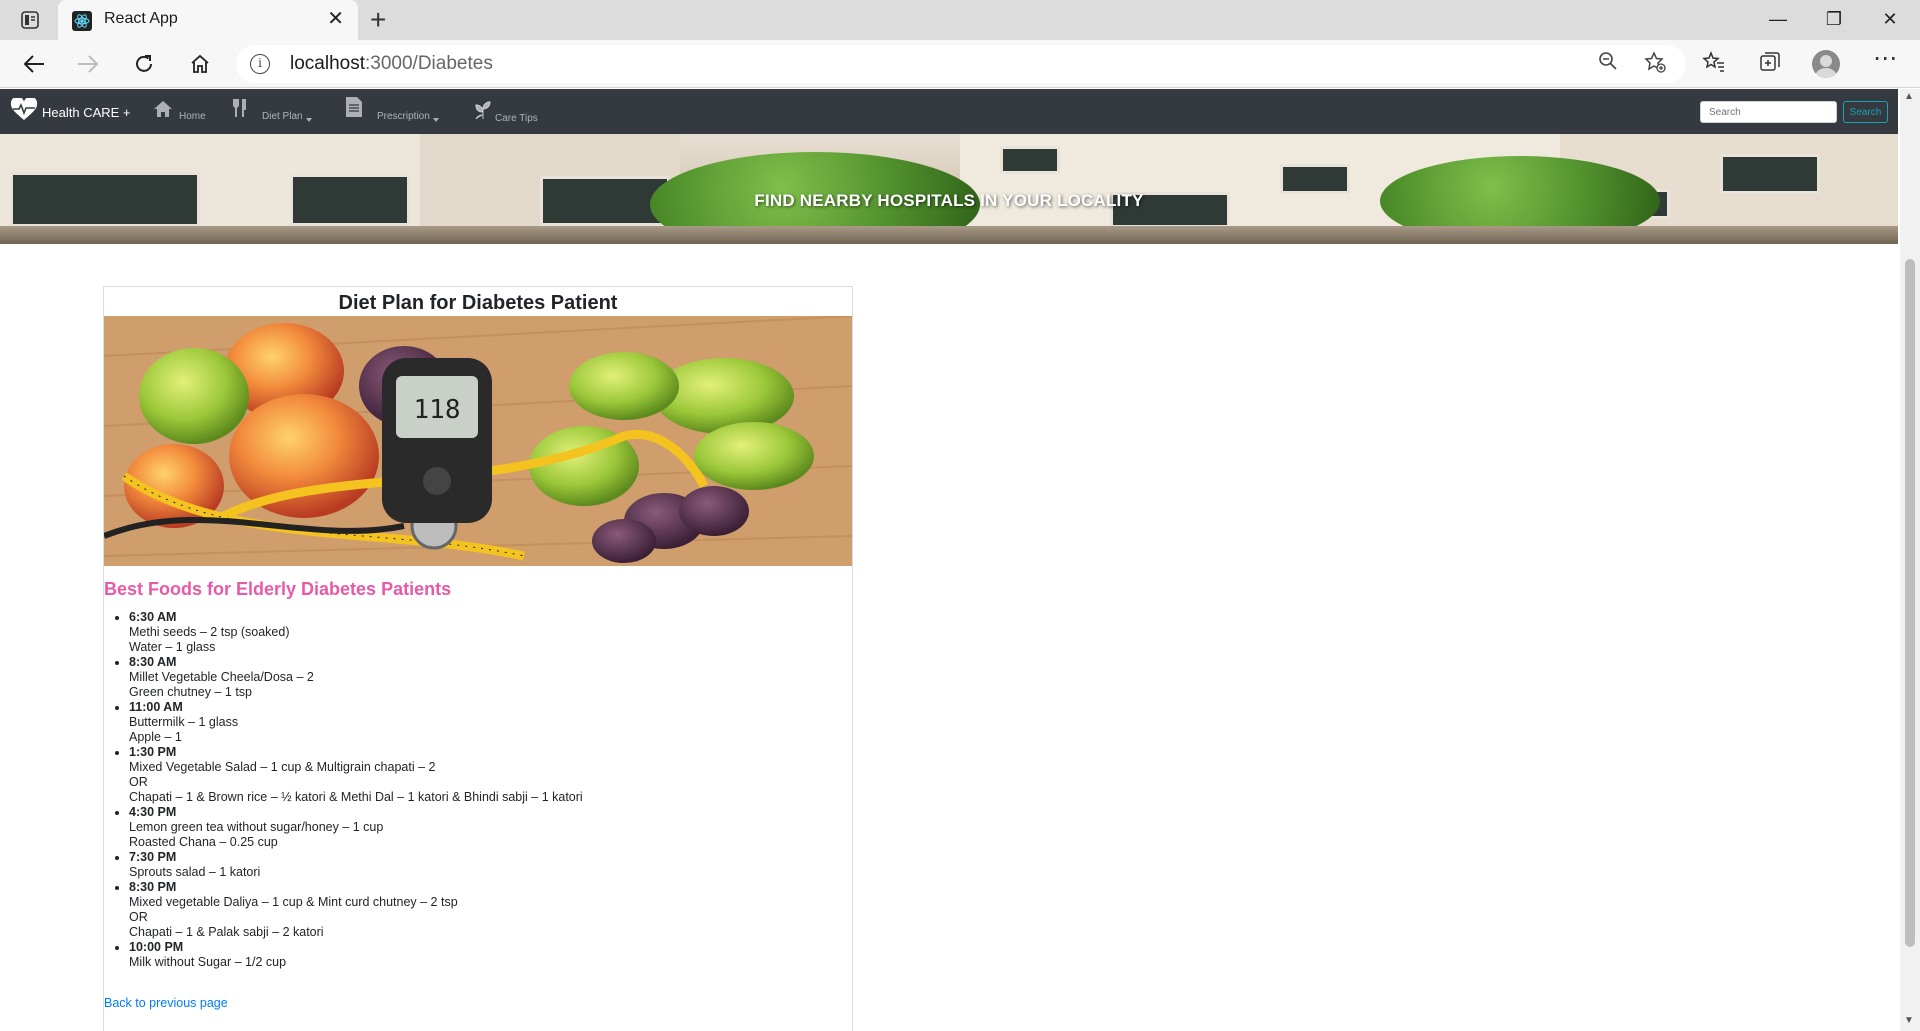  Describe the element at coordinates (278, 589) in the screenshot. I see `section-heading: Best Foods for Elderly Diabetes Patients` at that location.